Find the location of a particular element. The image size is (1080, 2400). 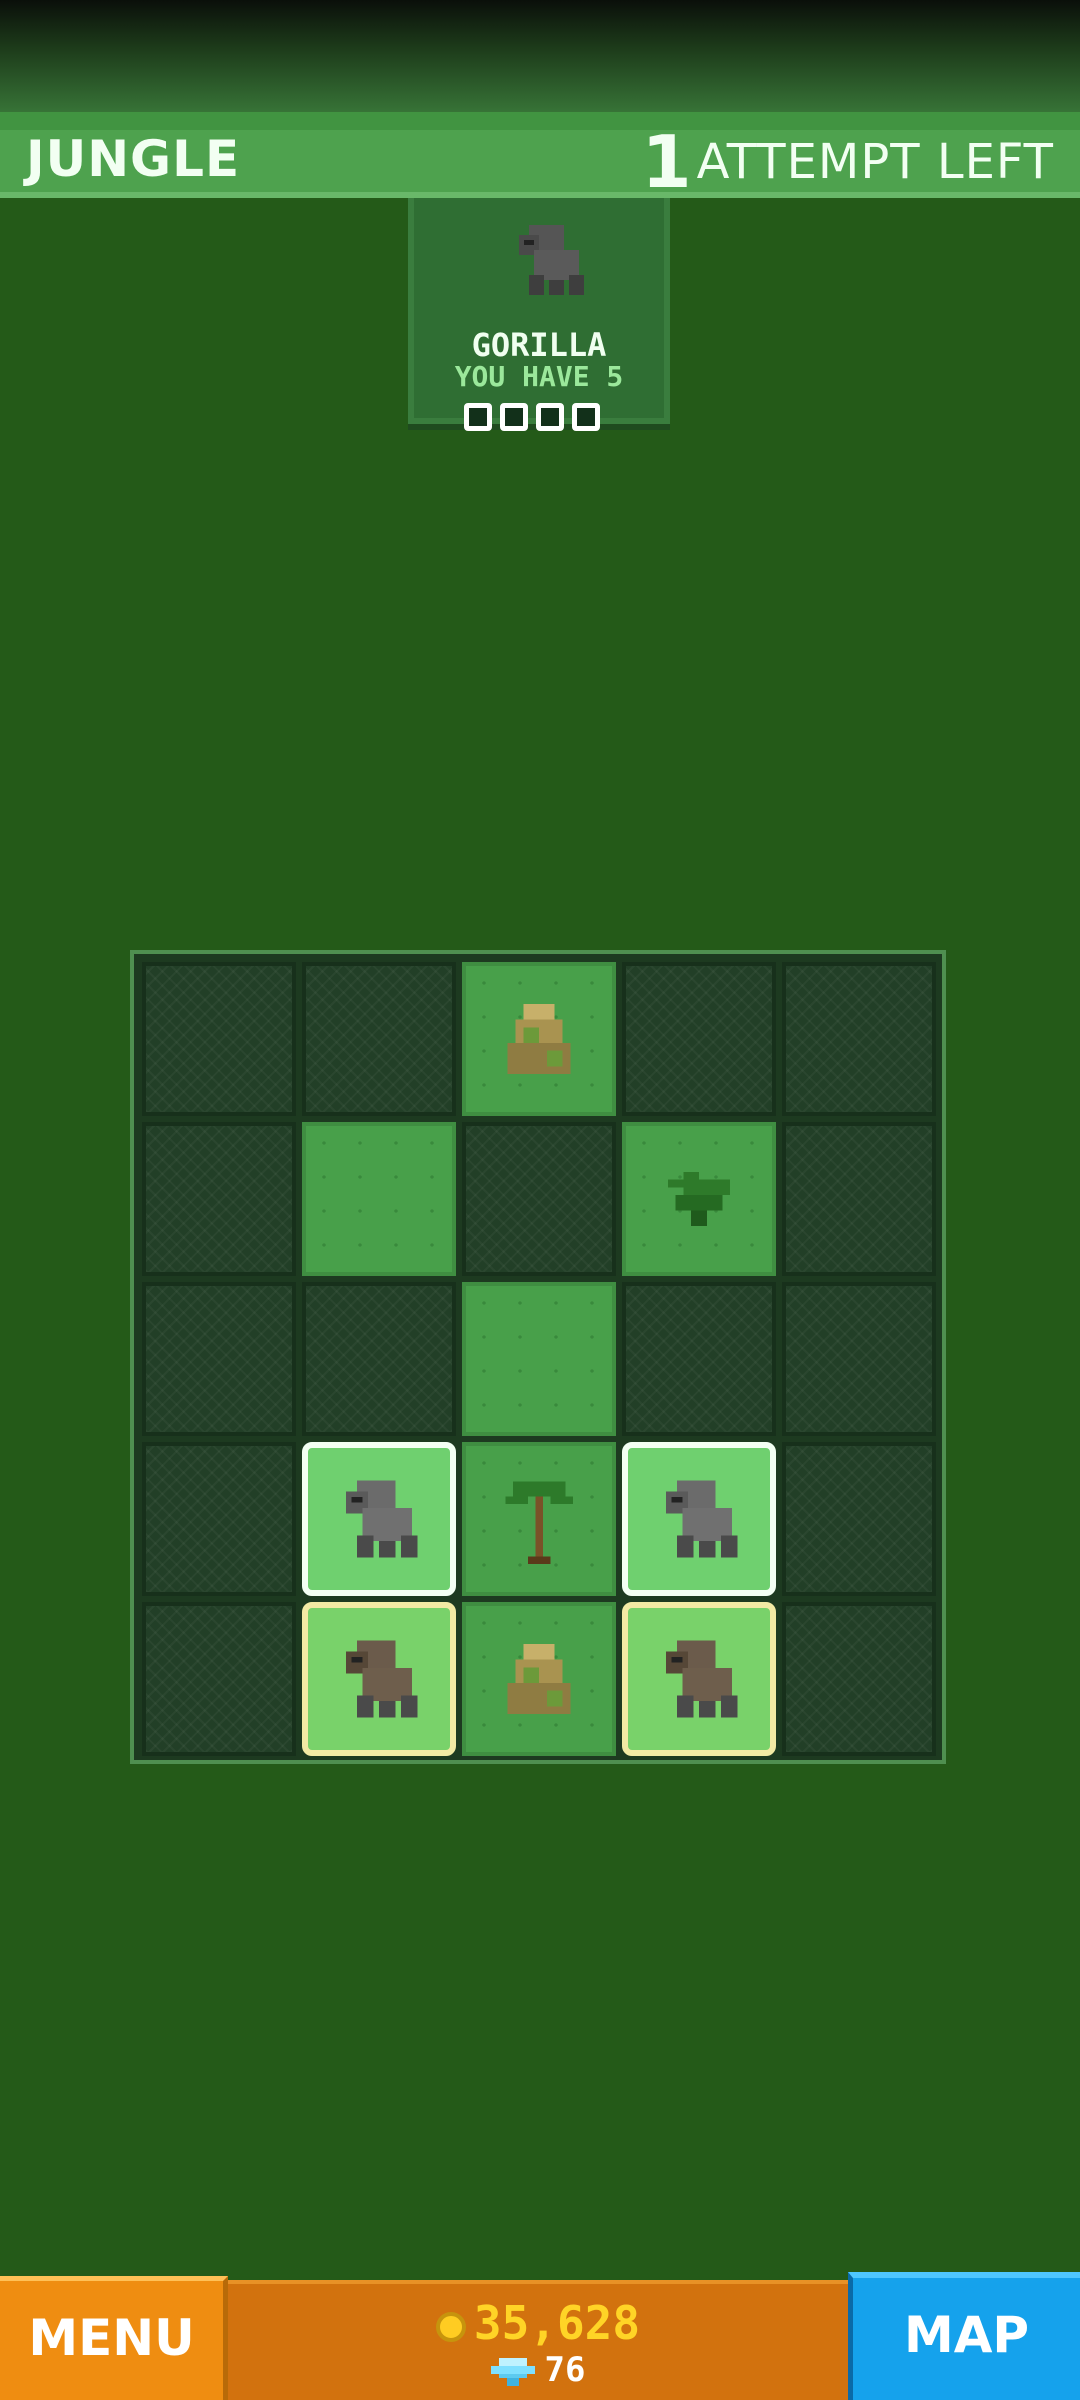

map-button-label: MAP is located at coordinates (966, 2335).